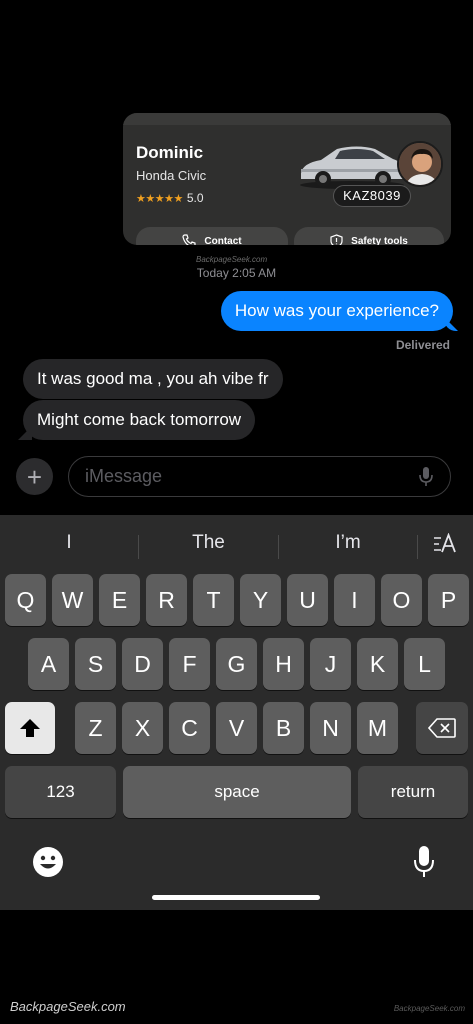 The width and height of the screenshot is (473, 1024). I want to click on rating-stars: ★★★★★, so click(159, 198).